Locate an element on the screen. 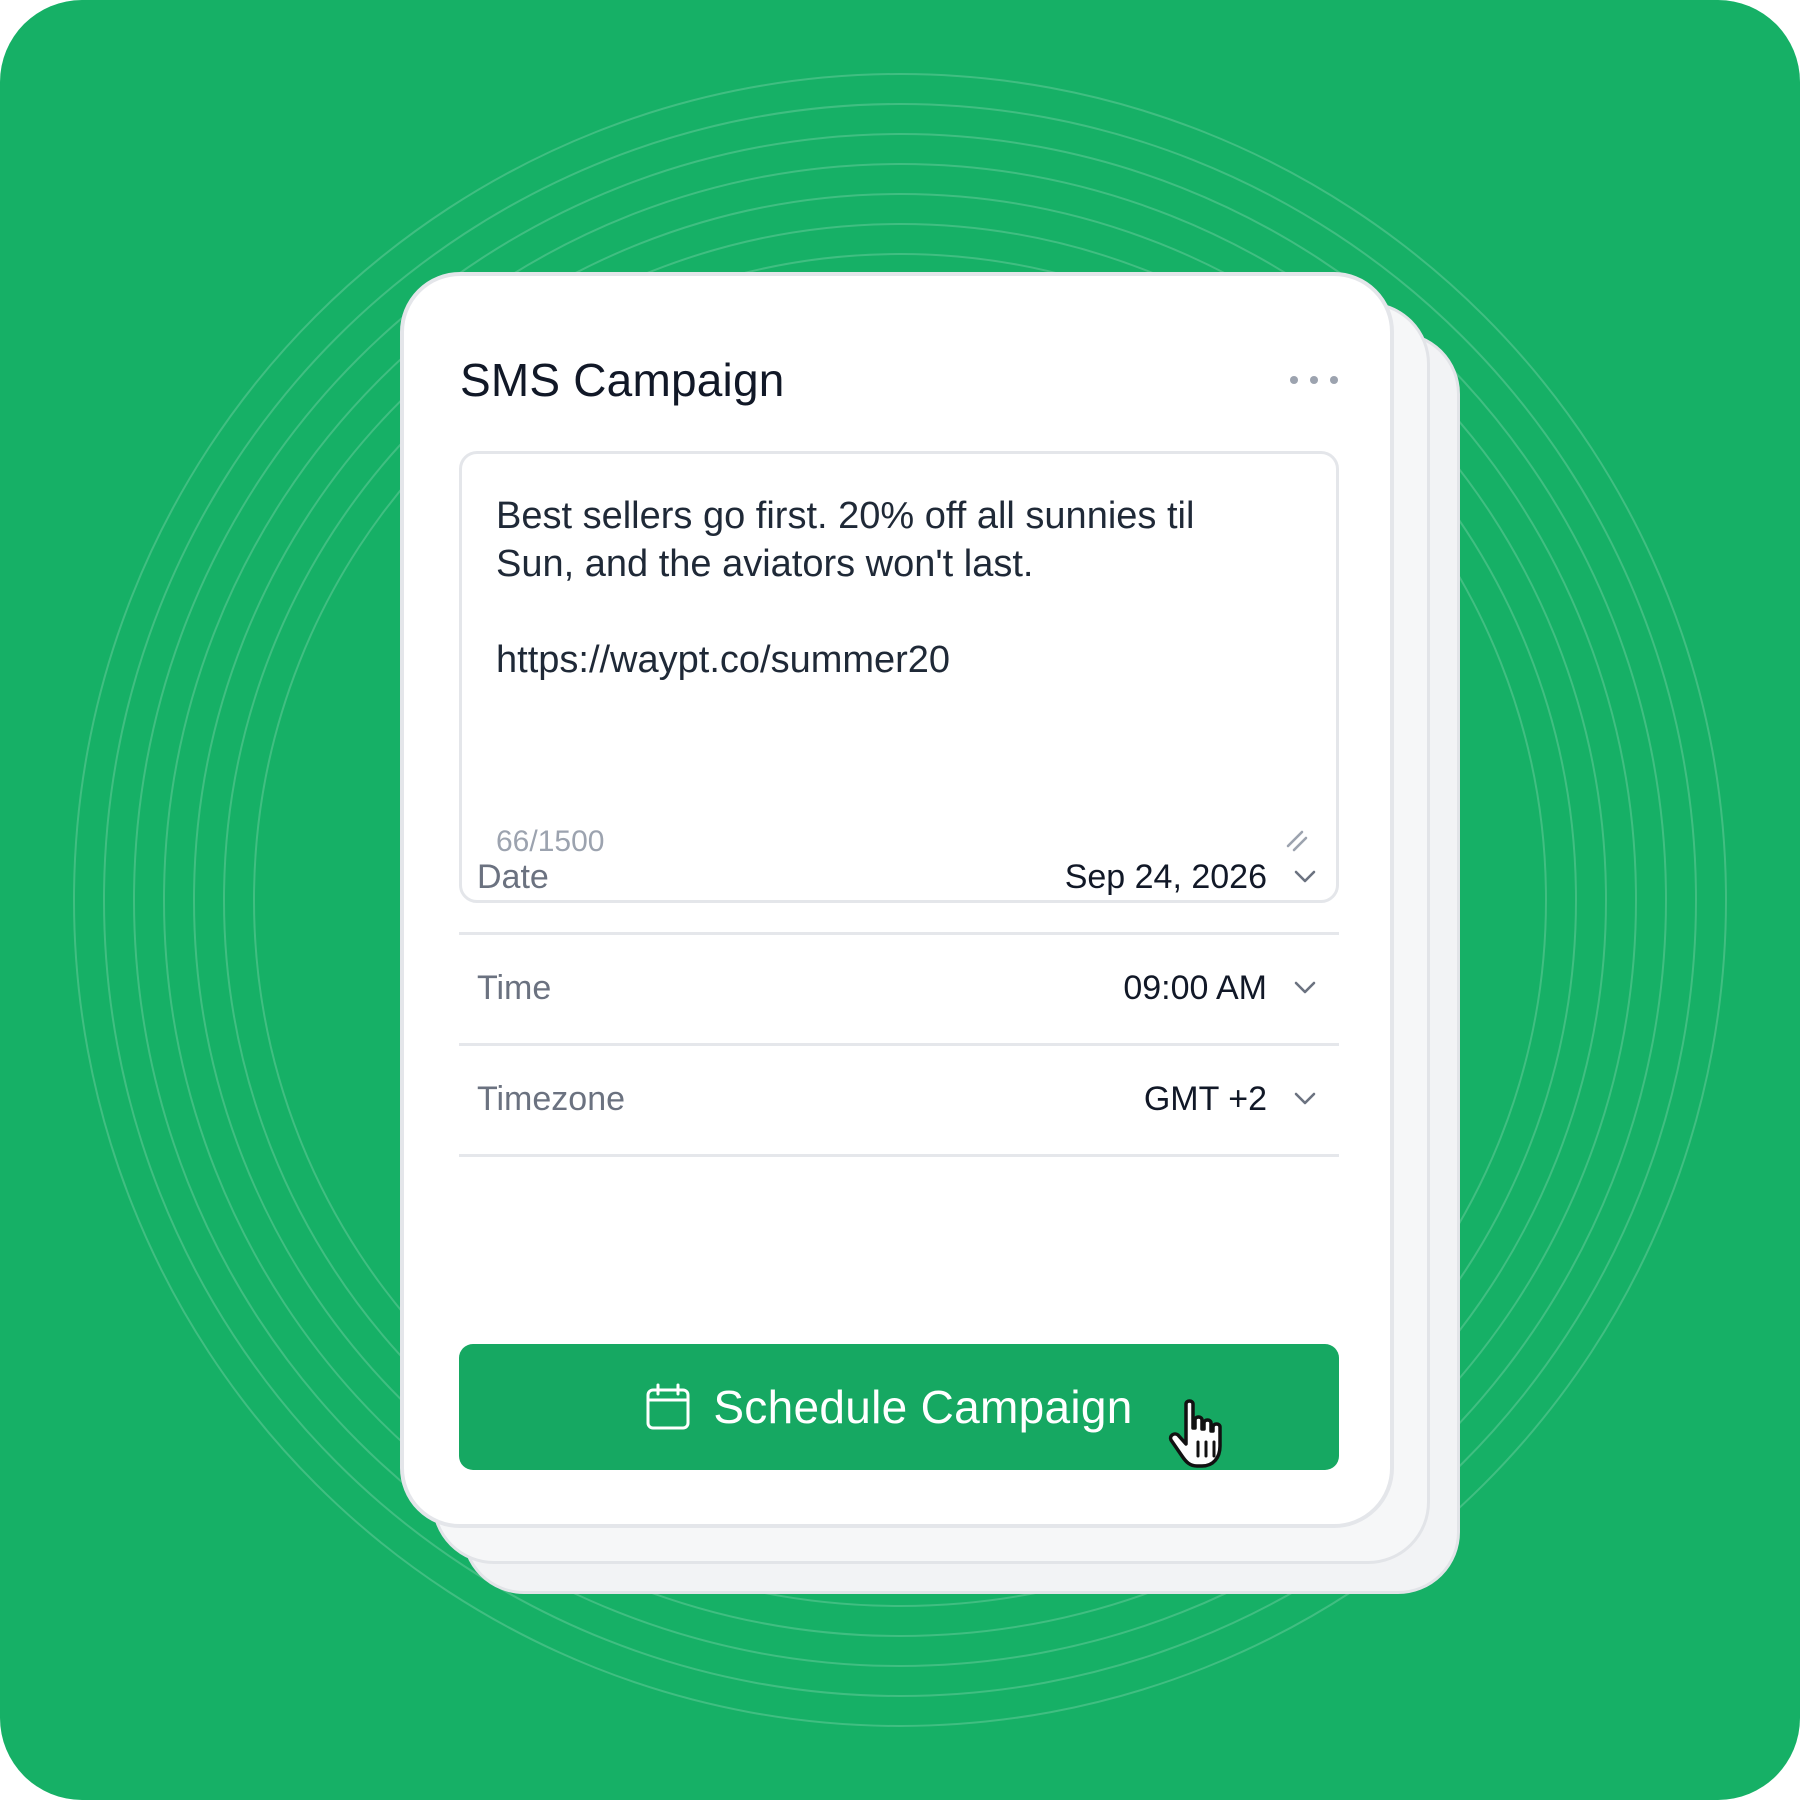  card-title: SMS Campaign is located at coordinates (622, 380).